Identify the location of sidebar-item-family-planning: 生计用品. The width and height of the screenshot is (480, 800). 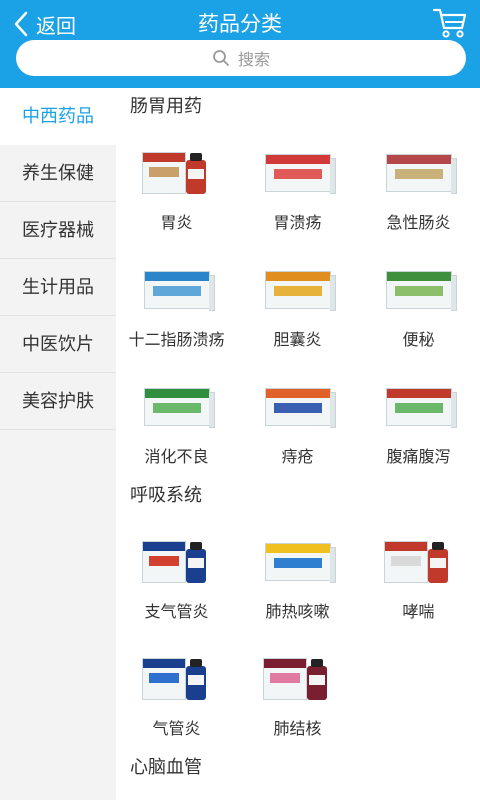
(58, 287).